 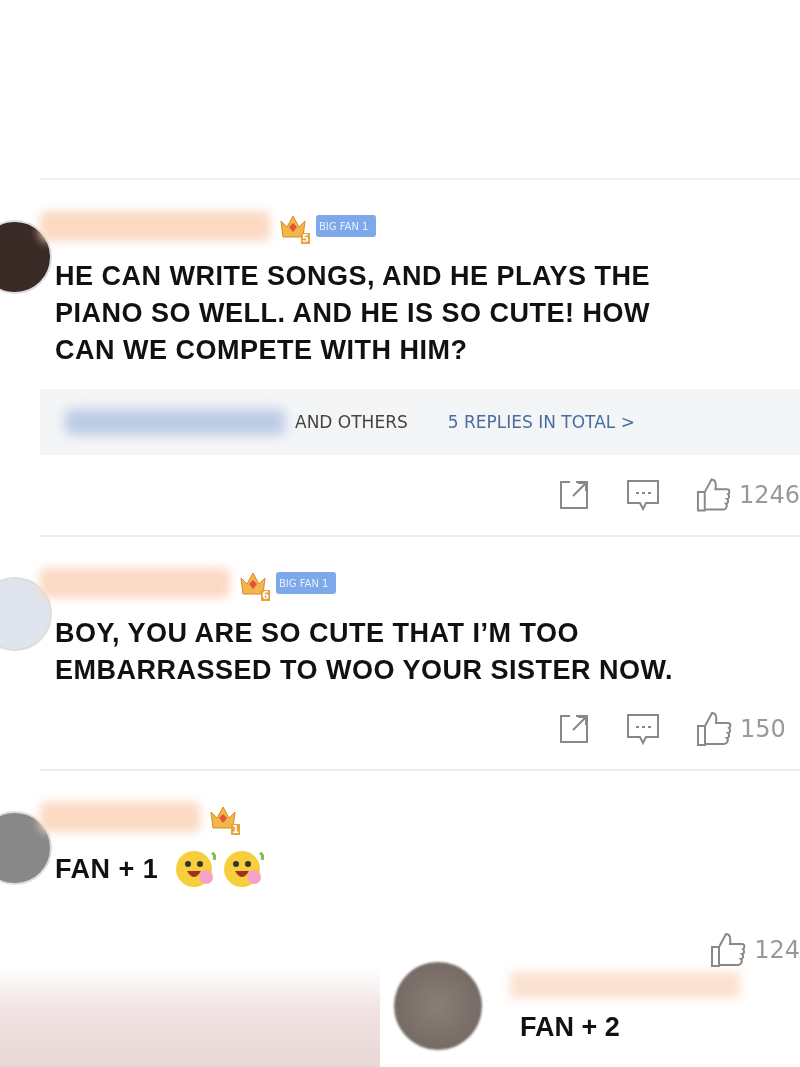 What do you see at coordinates (763, 729) in the screenshot?
I see `like-count: 150` at bounding box center [763, 729].